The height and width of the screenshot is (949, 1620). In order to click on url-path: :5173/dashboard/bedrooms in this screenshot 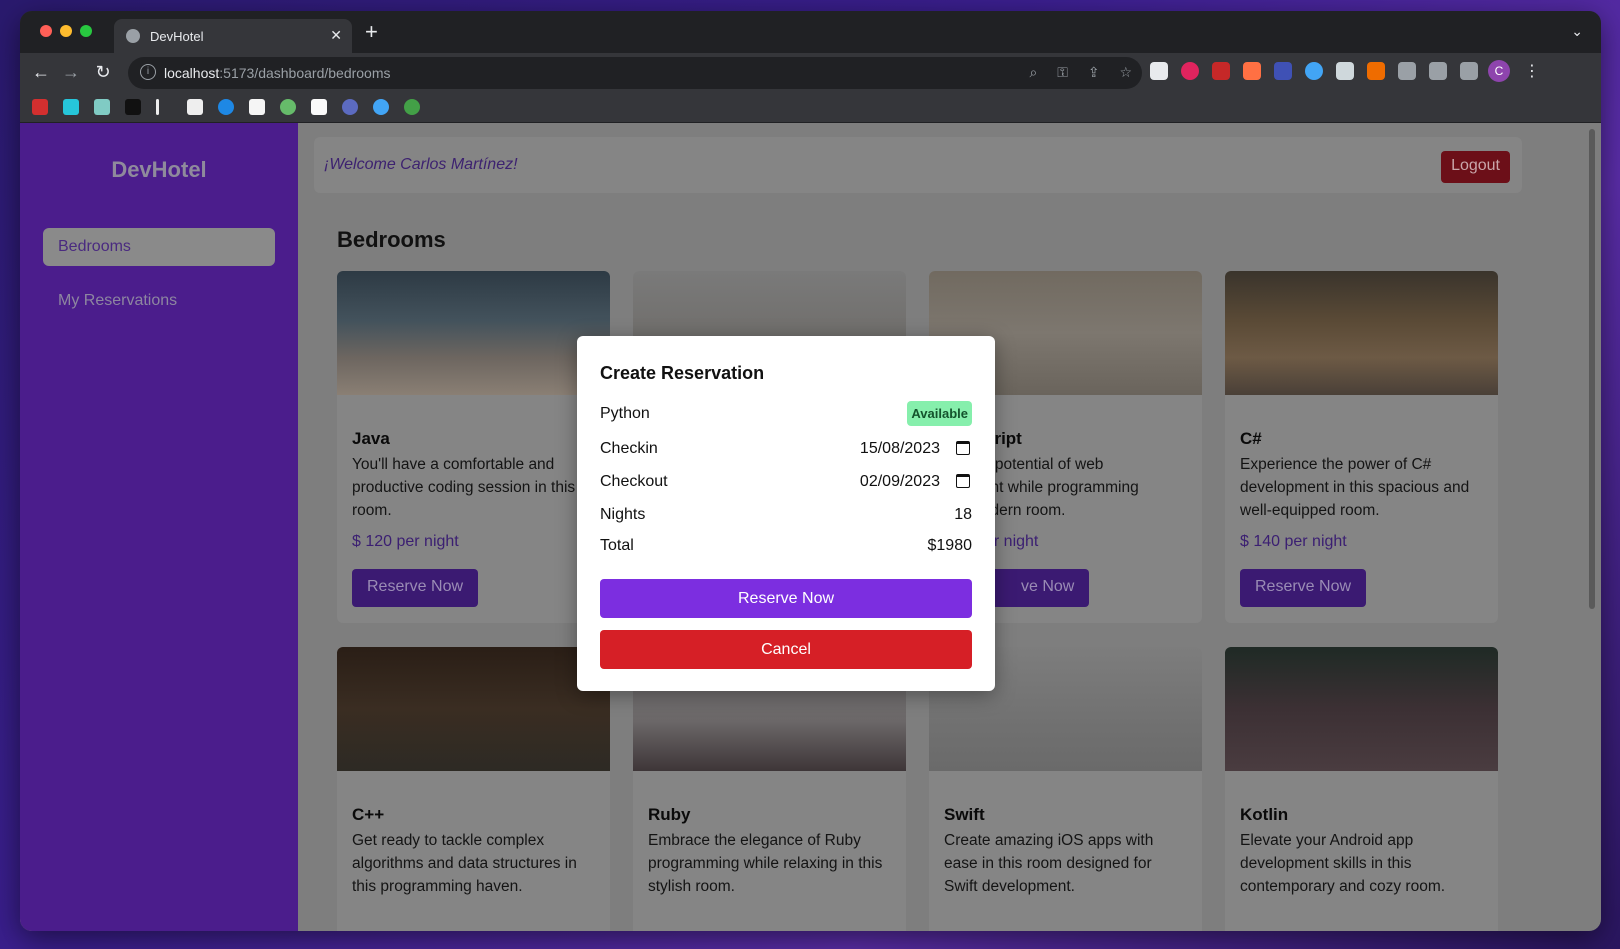, I will do `click(305, 73)`.